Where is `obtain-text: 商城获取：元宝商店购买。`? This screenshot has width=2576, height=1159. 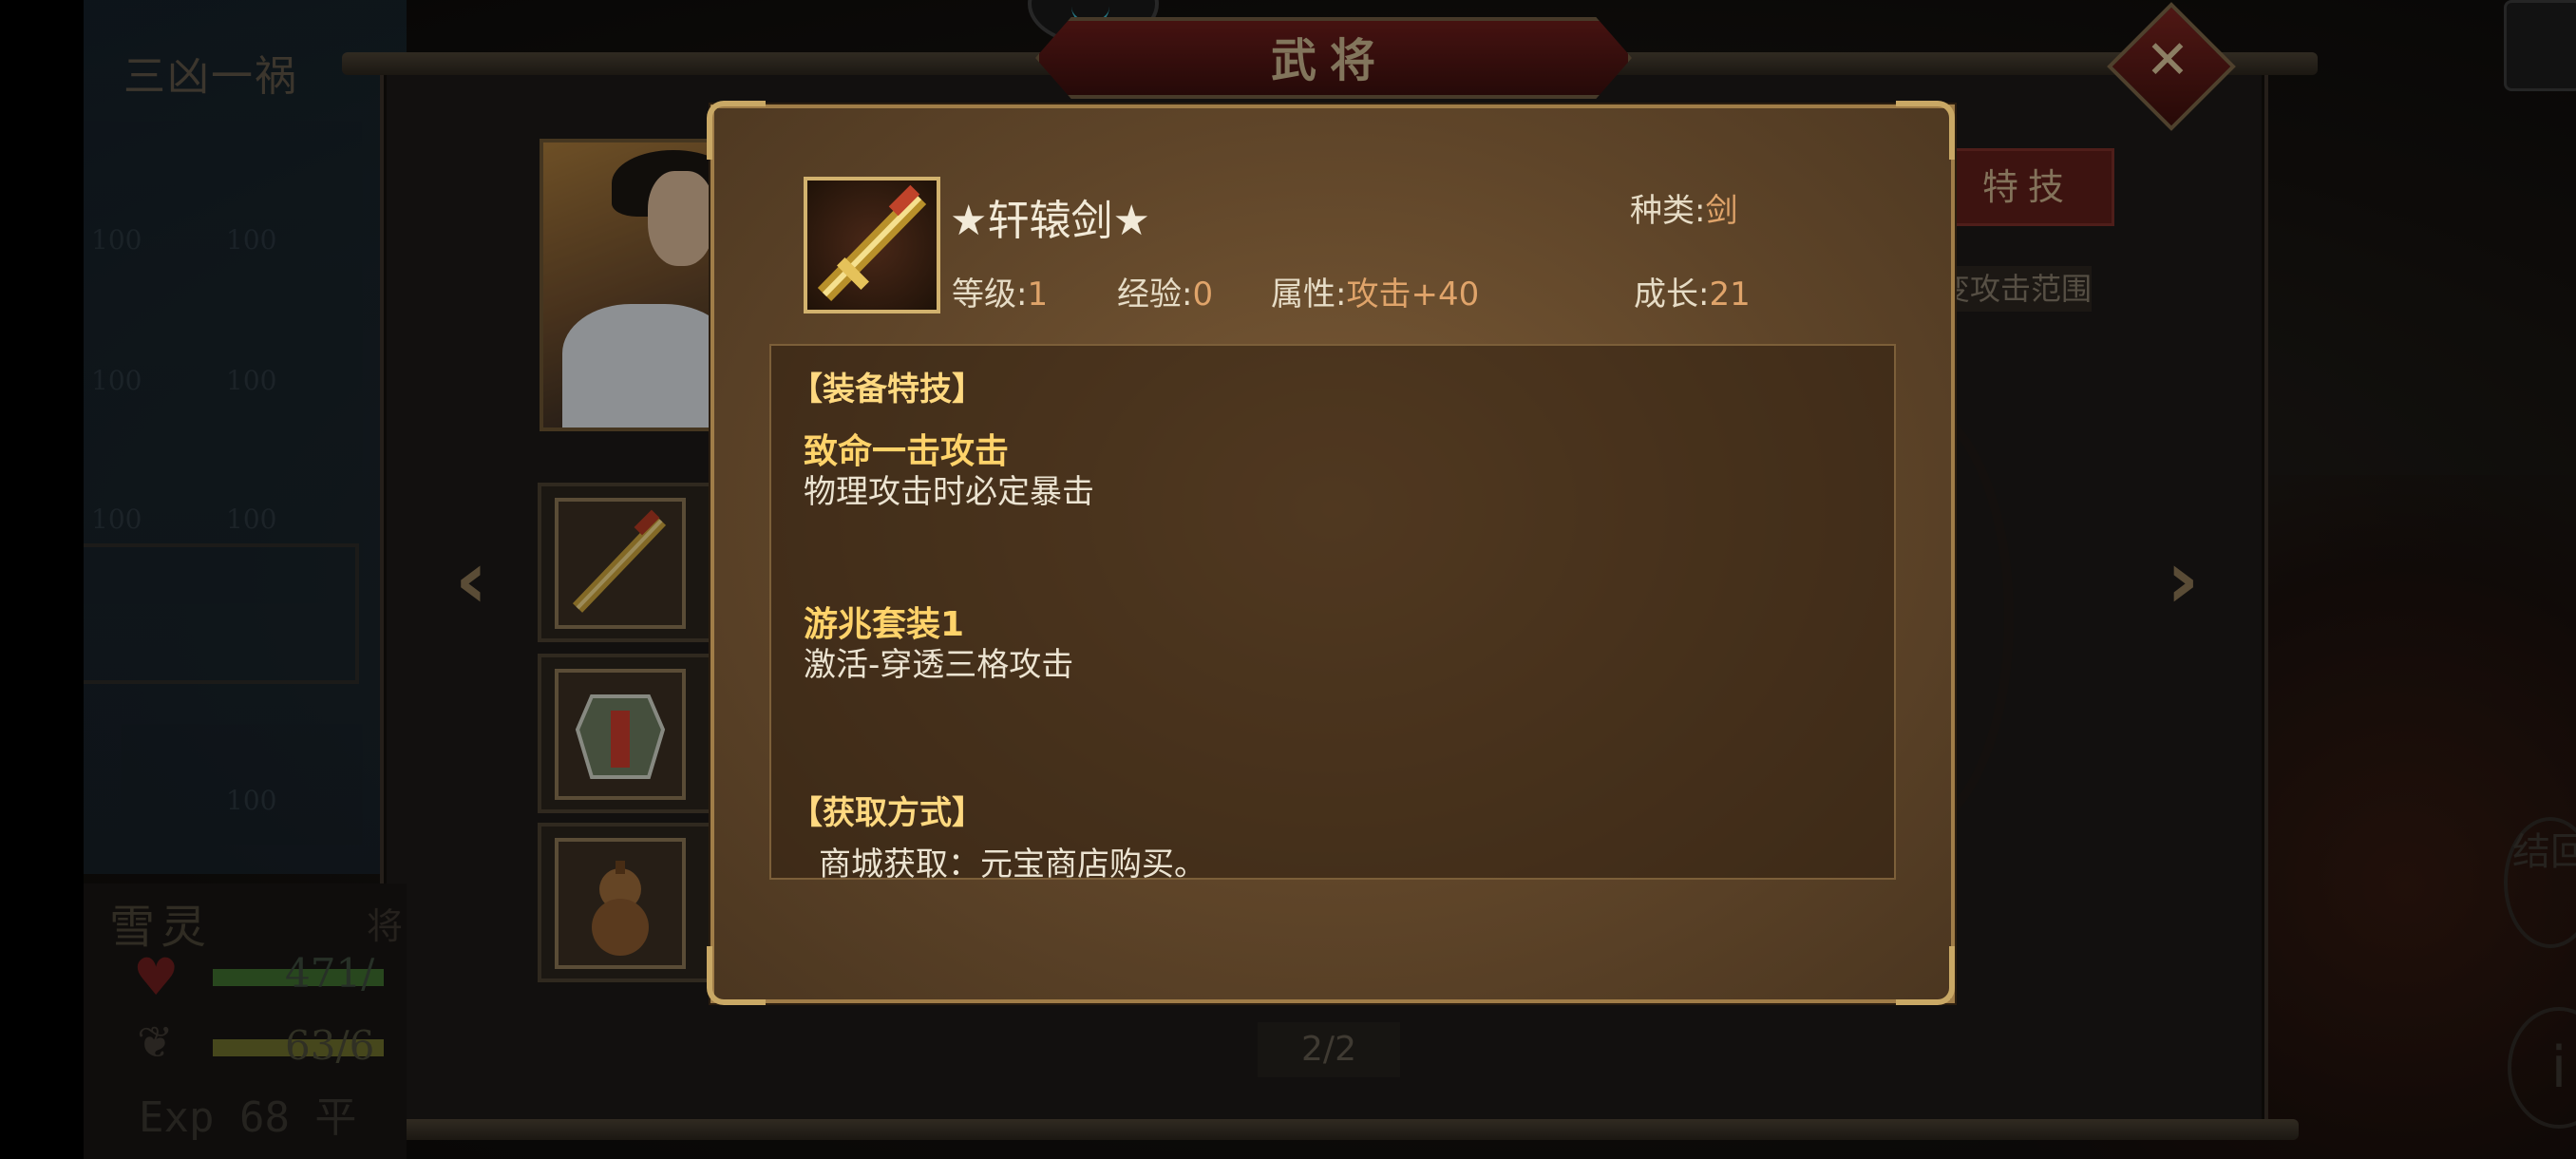 obtain-text: 商城获取：元宝商店购买。 is located at coordinates (1012, 863).